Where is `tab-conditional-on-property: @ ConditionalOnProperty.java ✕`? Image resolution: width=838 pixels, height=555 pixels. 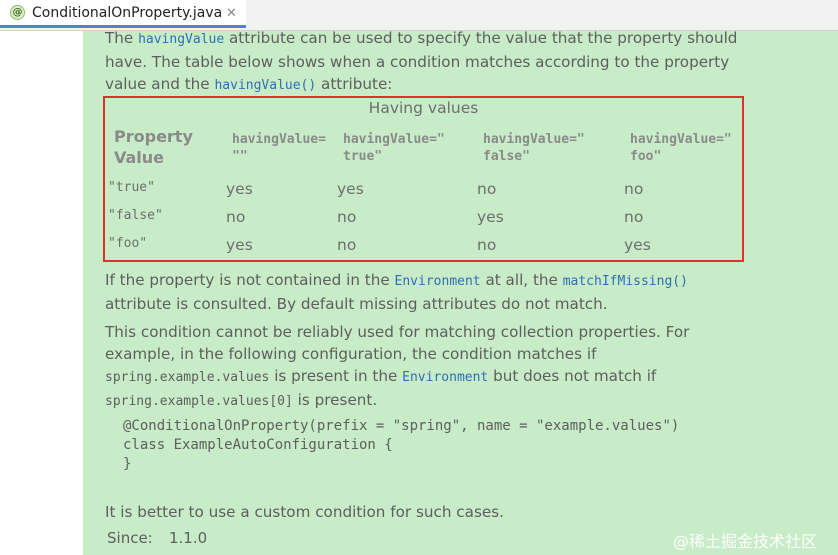 tab-conditional-on-property: @ ConditionalOnProperty.java ✕ is located at coordinates (123, 14).